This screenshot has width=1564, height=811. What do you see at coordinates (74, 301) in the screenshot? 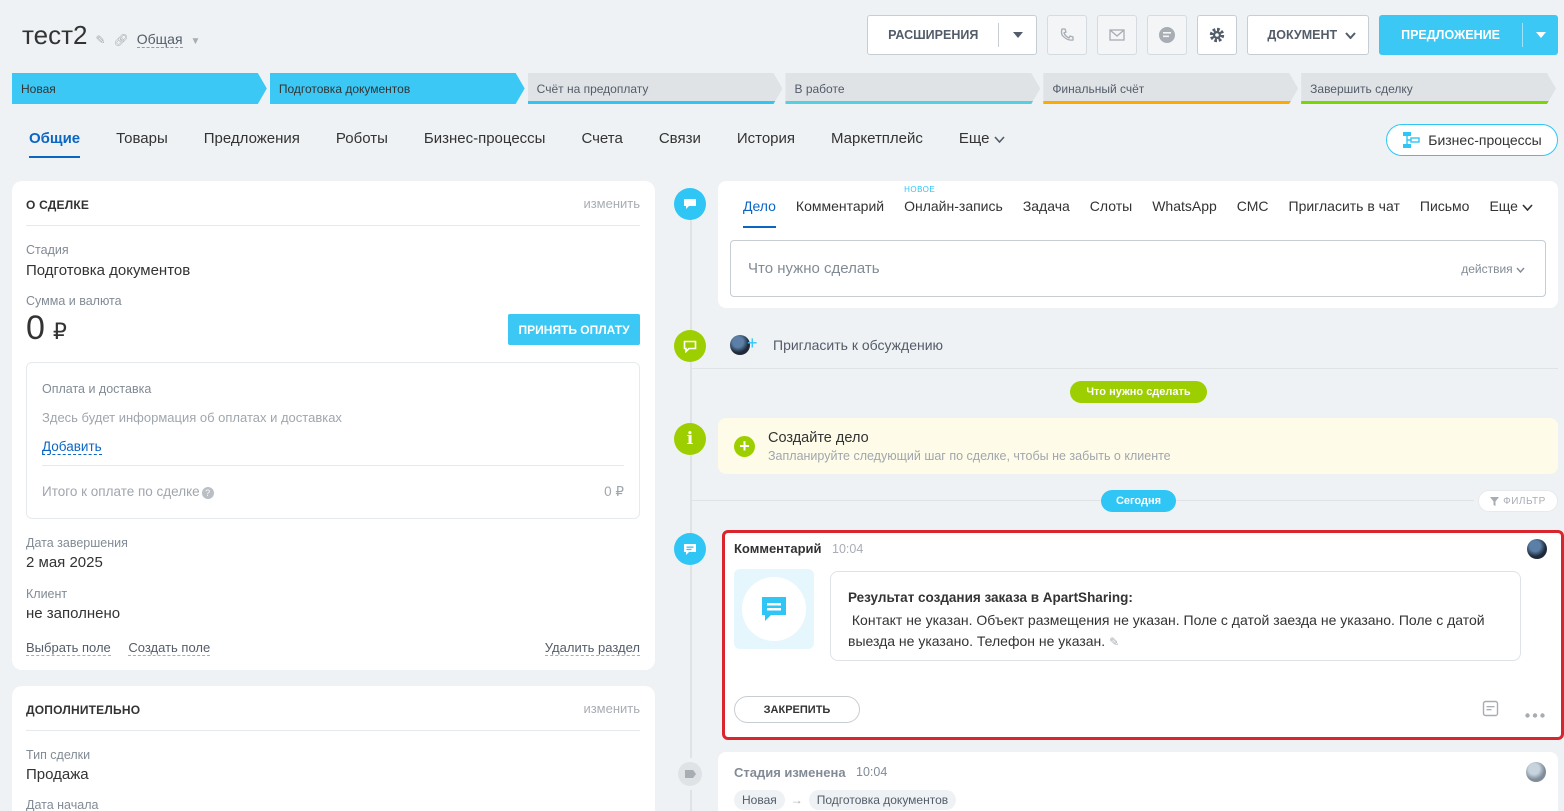
I see `sum-label: Сумма и валюта` at bounding box center [74, 301].